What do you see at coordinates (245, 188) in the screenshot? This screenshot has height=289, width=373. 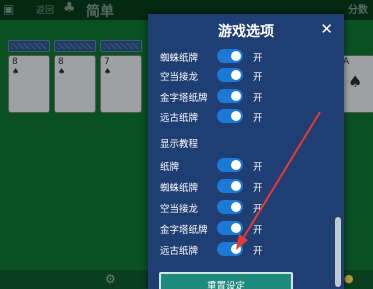 I see `tutorial-row-spider: 蜘蛛纸牌 开` at bounding box center [245, 188].